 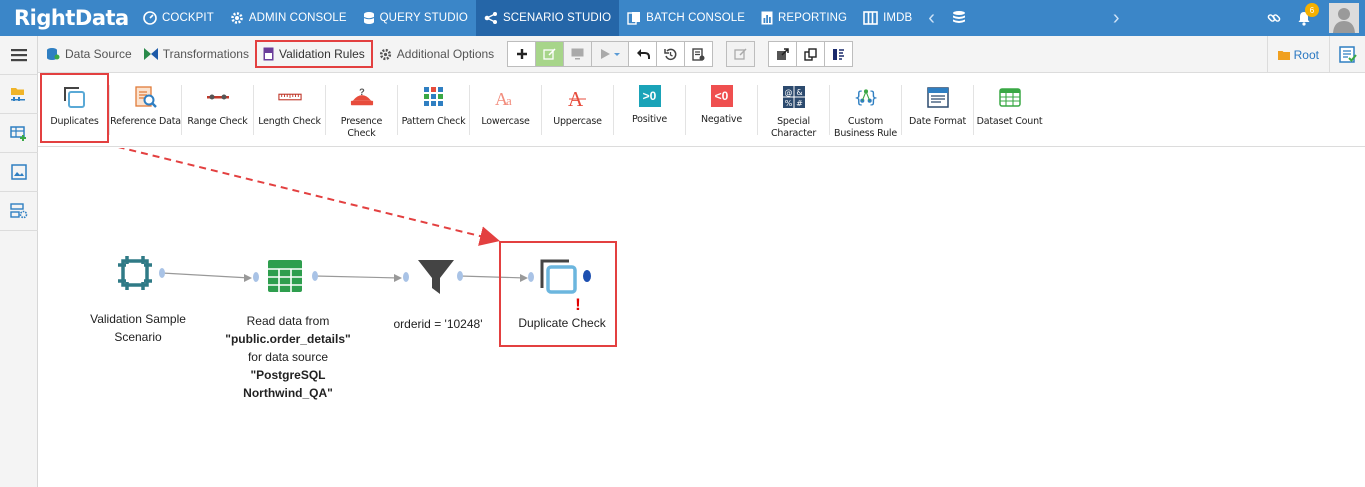 What do you see at coordinates (505, 110) in the screenshot?
I see `rule-lowercase: Aa Lowercase` at bounding box center [505, 110].